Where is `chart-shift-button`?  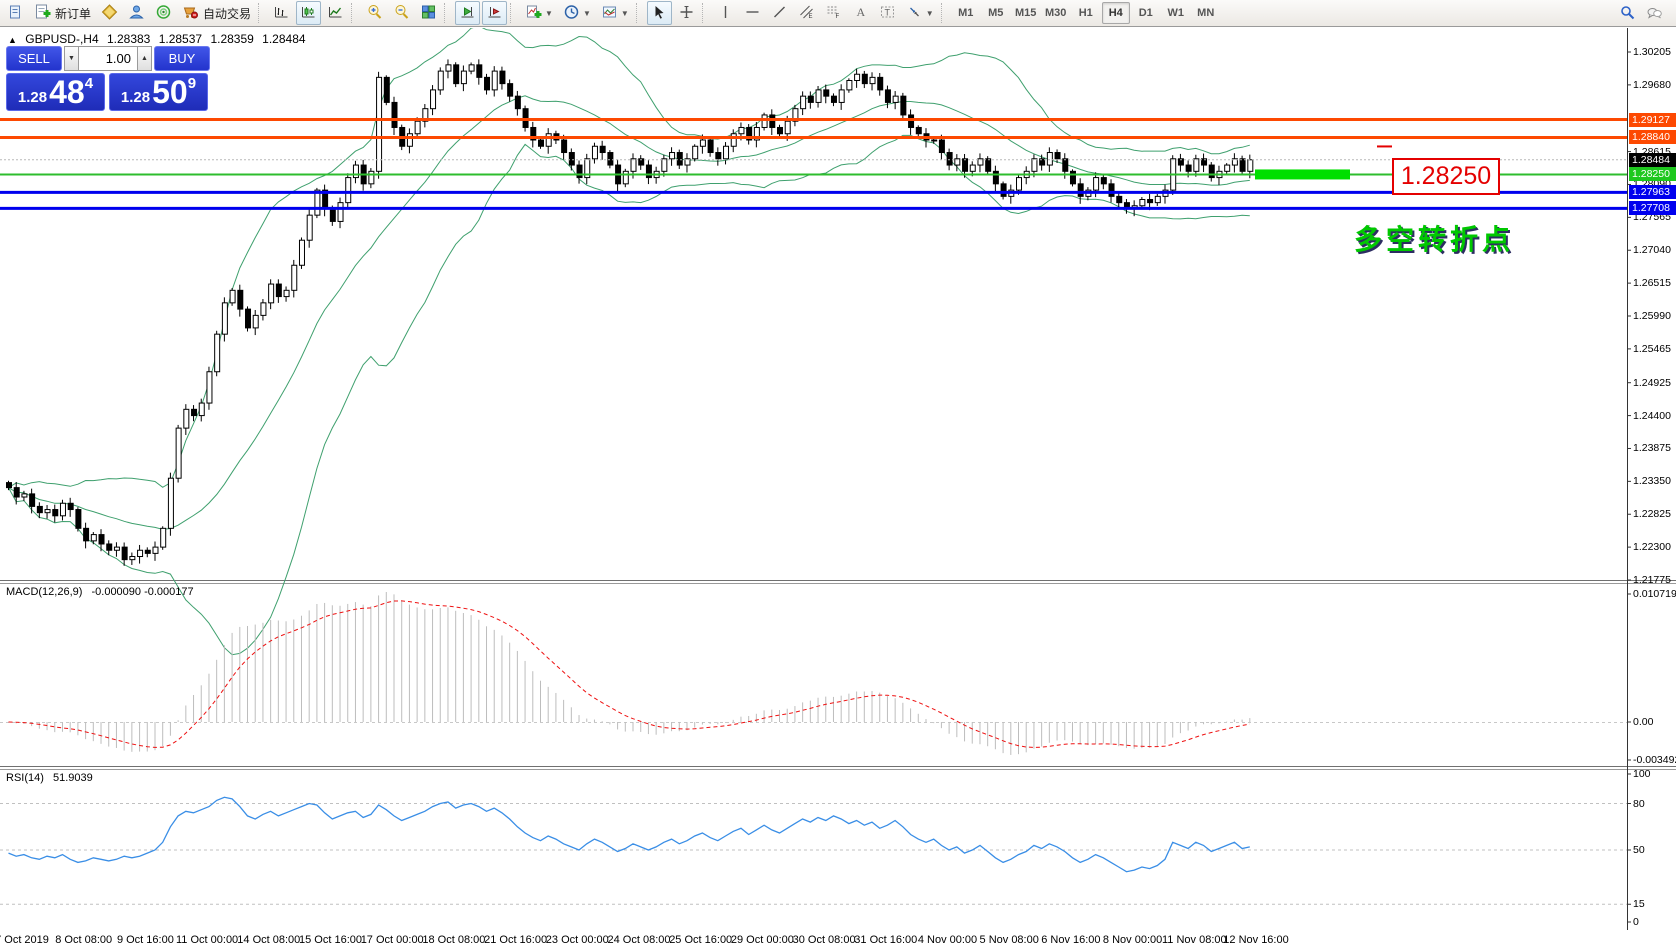
chart-shift-button is located at coordinates (495, 13).